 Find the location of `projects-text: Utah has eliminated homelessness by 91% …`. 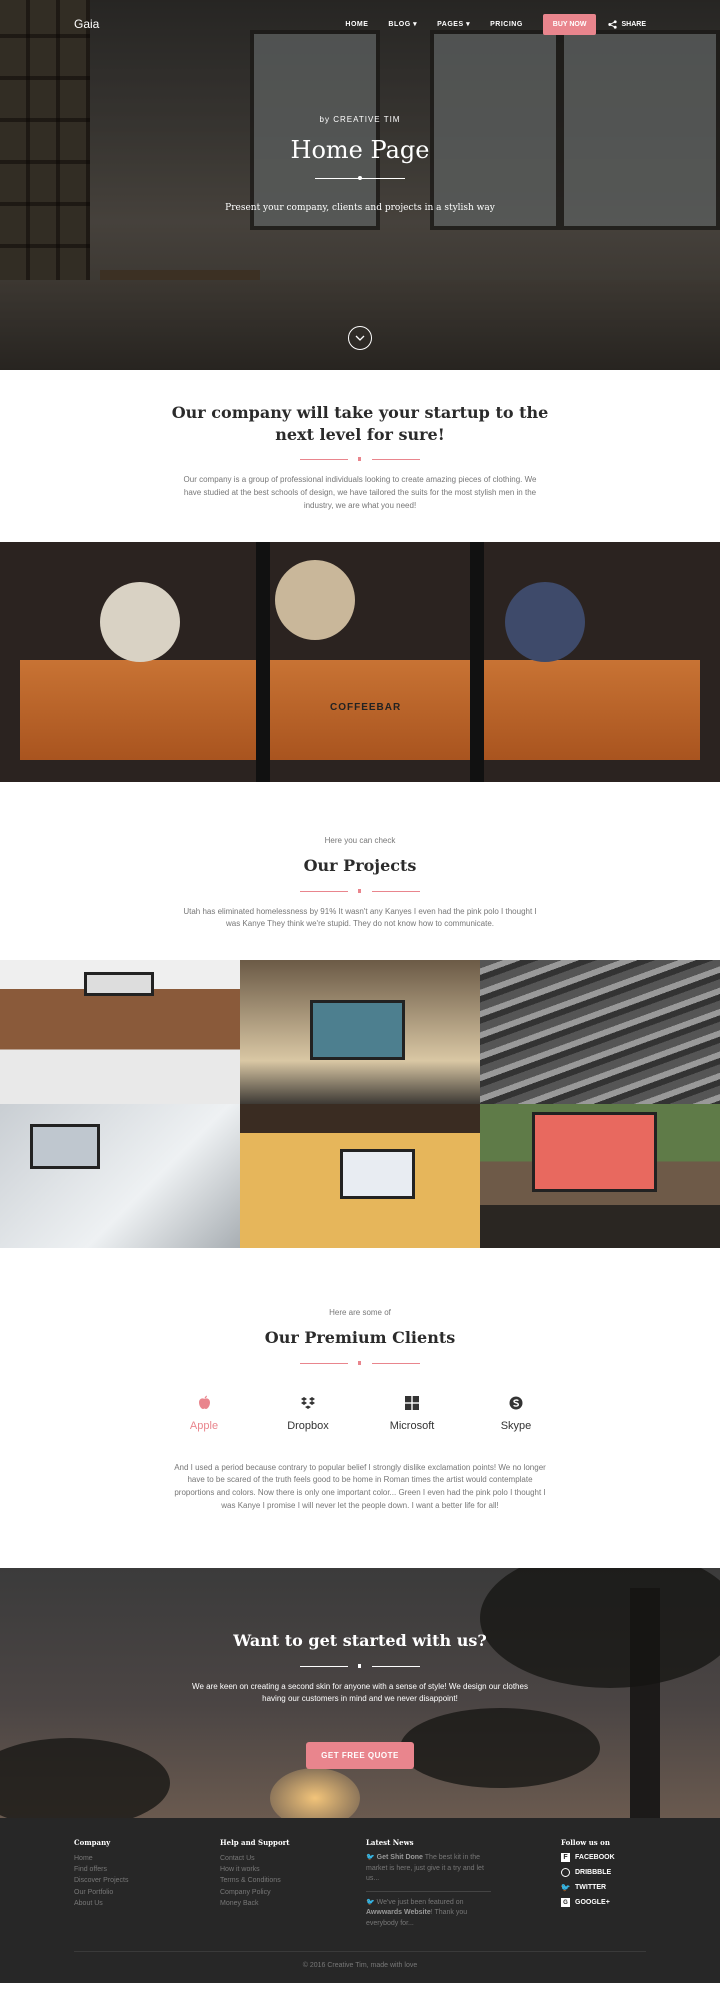

projects-text: Utah has eliminated homelessness by 91% … is located at coordinates (360, 917).